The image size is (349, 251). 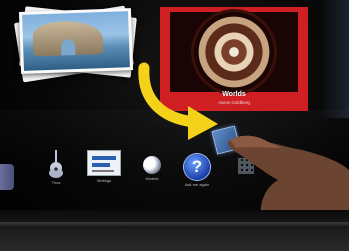 What do you see at coordinates (104, 180) in the screenshot?
I see `dock-label-writings: Writings` at bounding box center [104, 180].